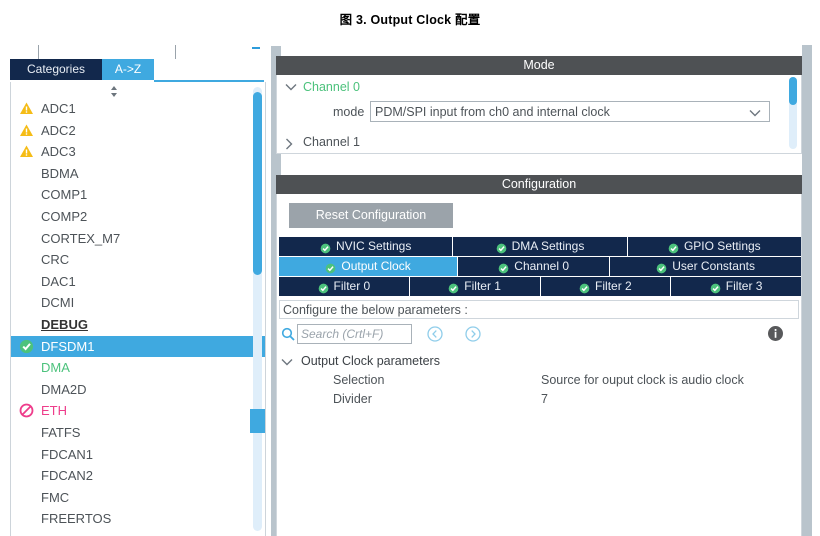 Image resolution: width=820 pixels, height=536 pixels. I want to click on tab-label: Output Clock, so click(376, 266).